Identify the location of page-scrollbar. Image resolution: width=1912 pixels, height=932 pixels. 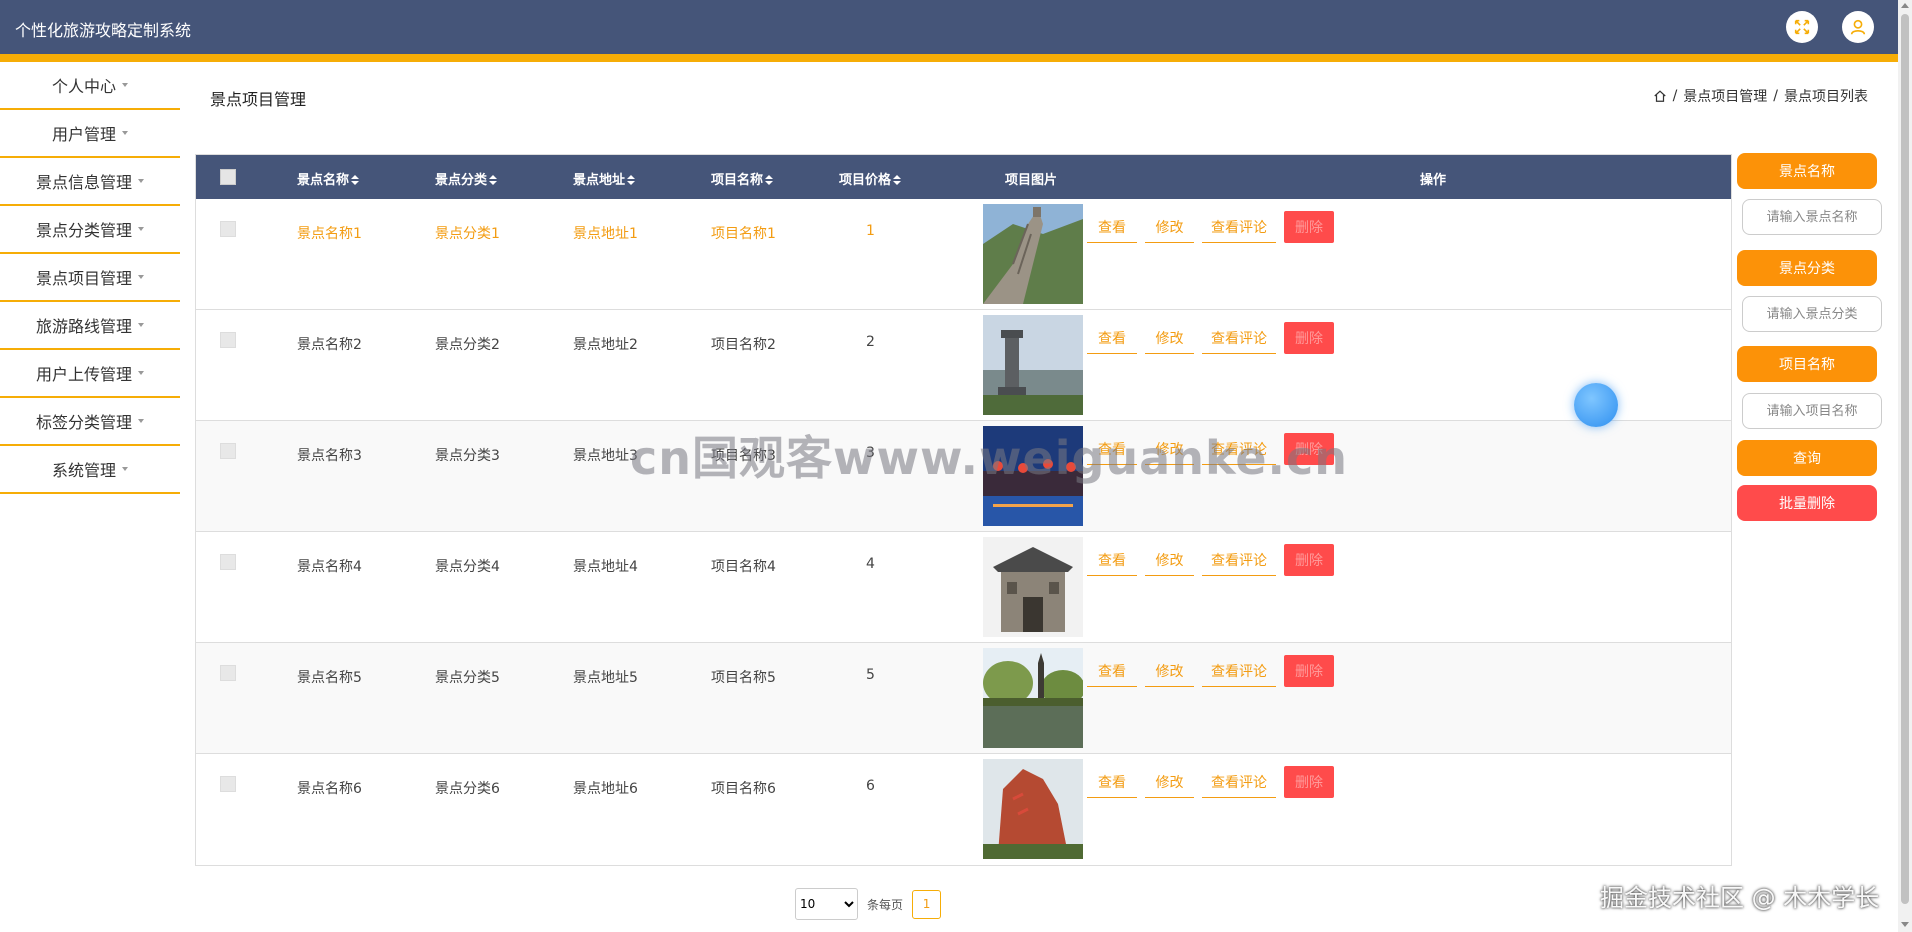
(1905, 466).